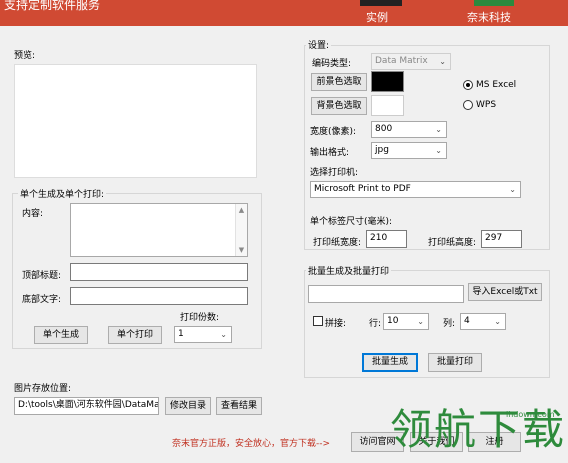 The width and height of the screenshot is (568, 463). What do you see at coordinates (496, 85) in the screenshot?
I see `radio-ms-excel-label: MS Excel` at bounding box center [496, 85].